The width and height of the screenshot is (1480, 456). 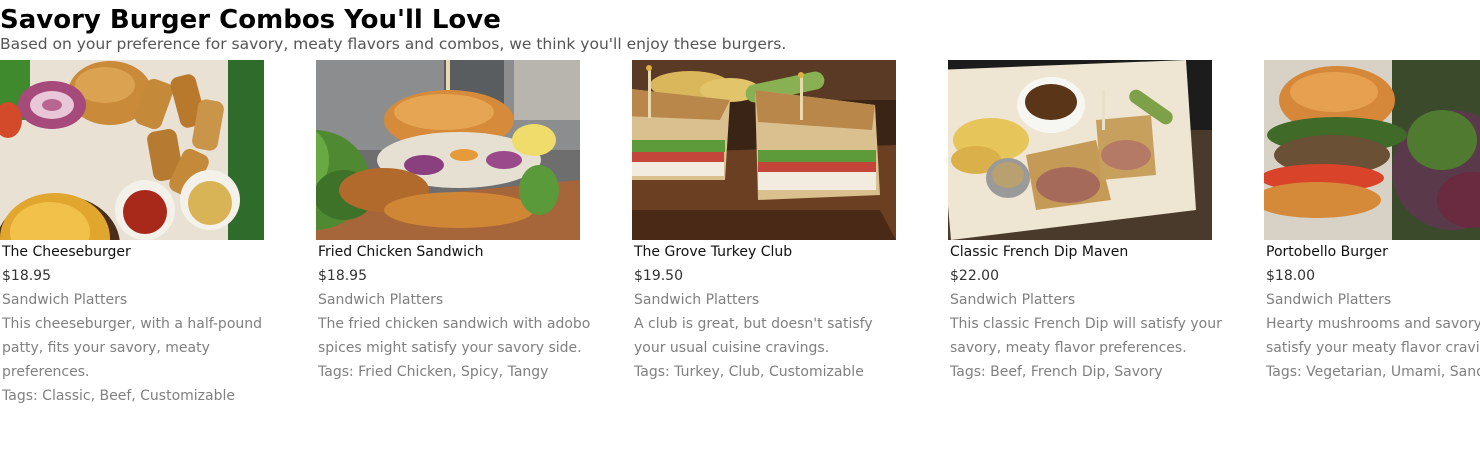 I want to click on product-image-classic-french-dip, so click(x=1080, y=150).